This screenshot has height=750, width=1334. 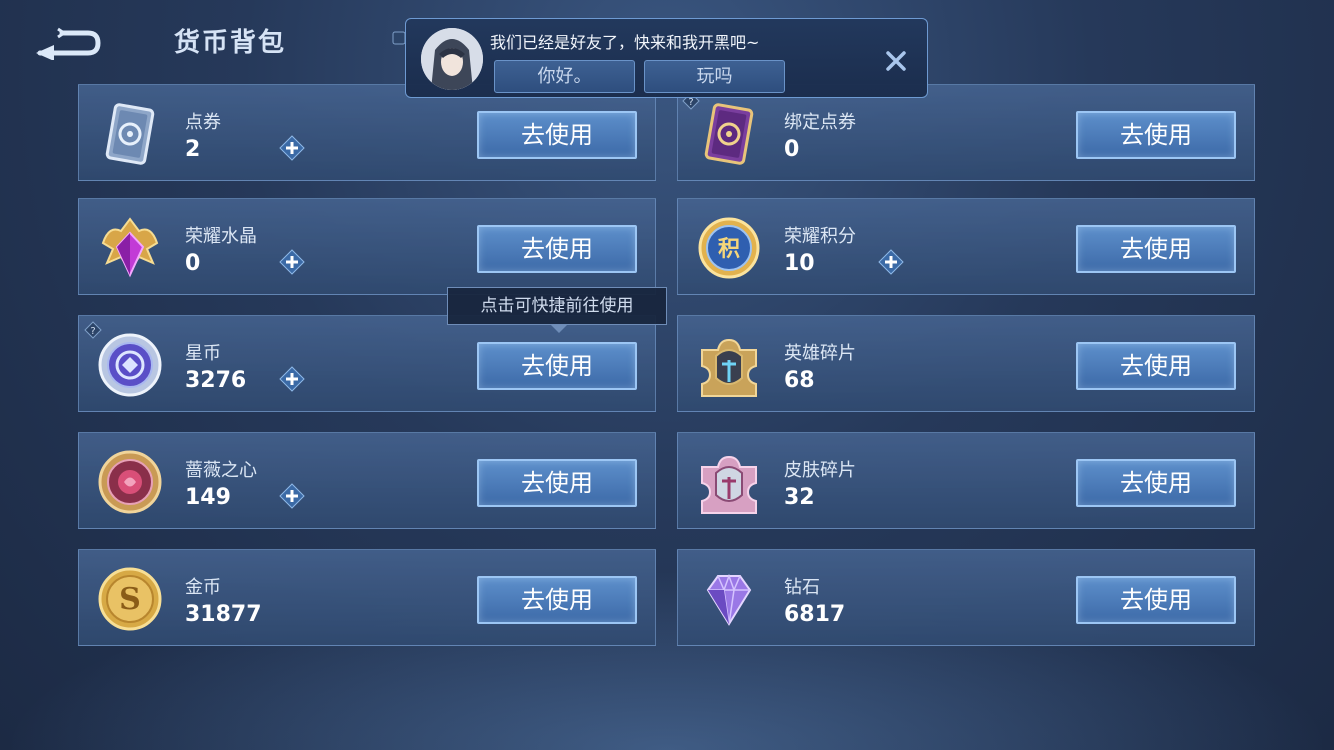 I want to click on add-glory-points-button, so click(x=891, y=262).